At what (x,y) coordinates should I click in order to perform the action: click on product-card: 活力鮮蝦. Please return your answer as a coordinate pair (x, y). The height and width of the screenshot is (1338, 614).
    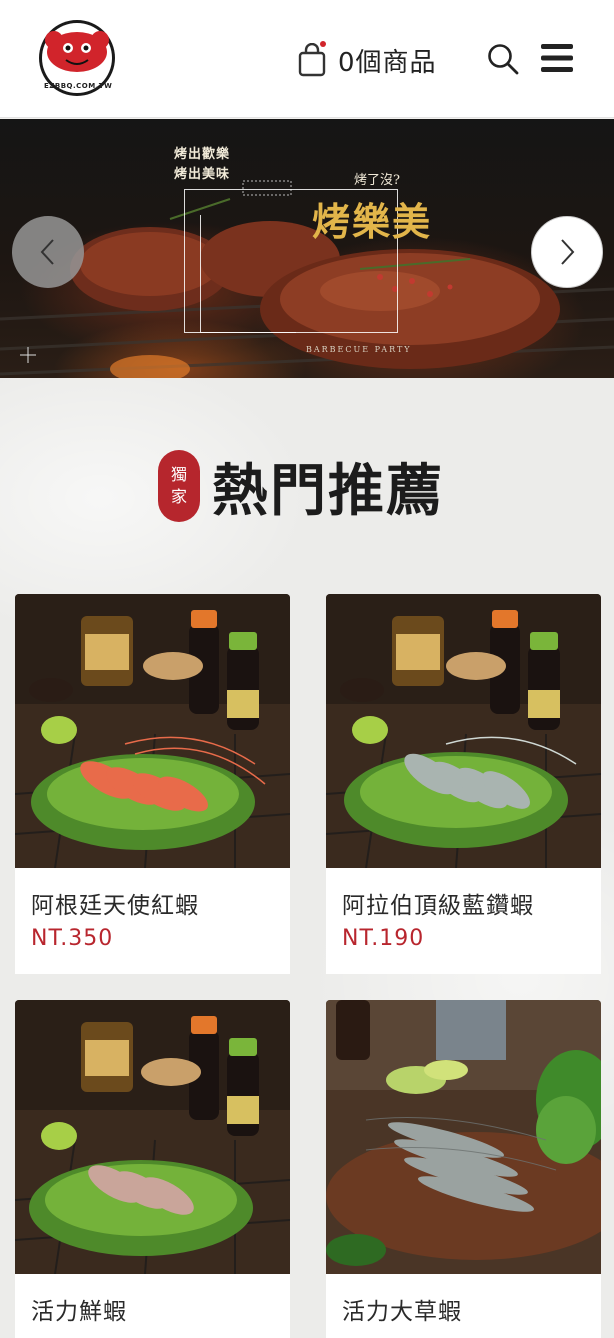
    Looking at the image, I should click on (152, 1169).